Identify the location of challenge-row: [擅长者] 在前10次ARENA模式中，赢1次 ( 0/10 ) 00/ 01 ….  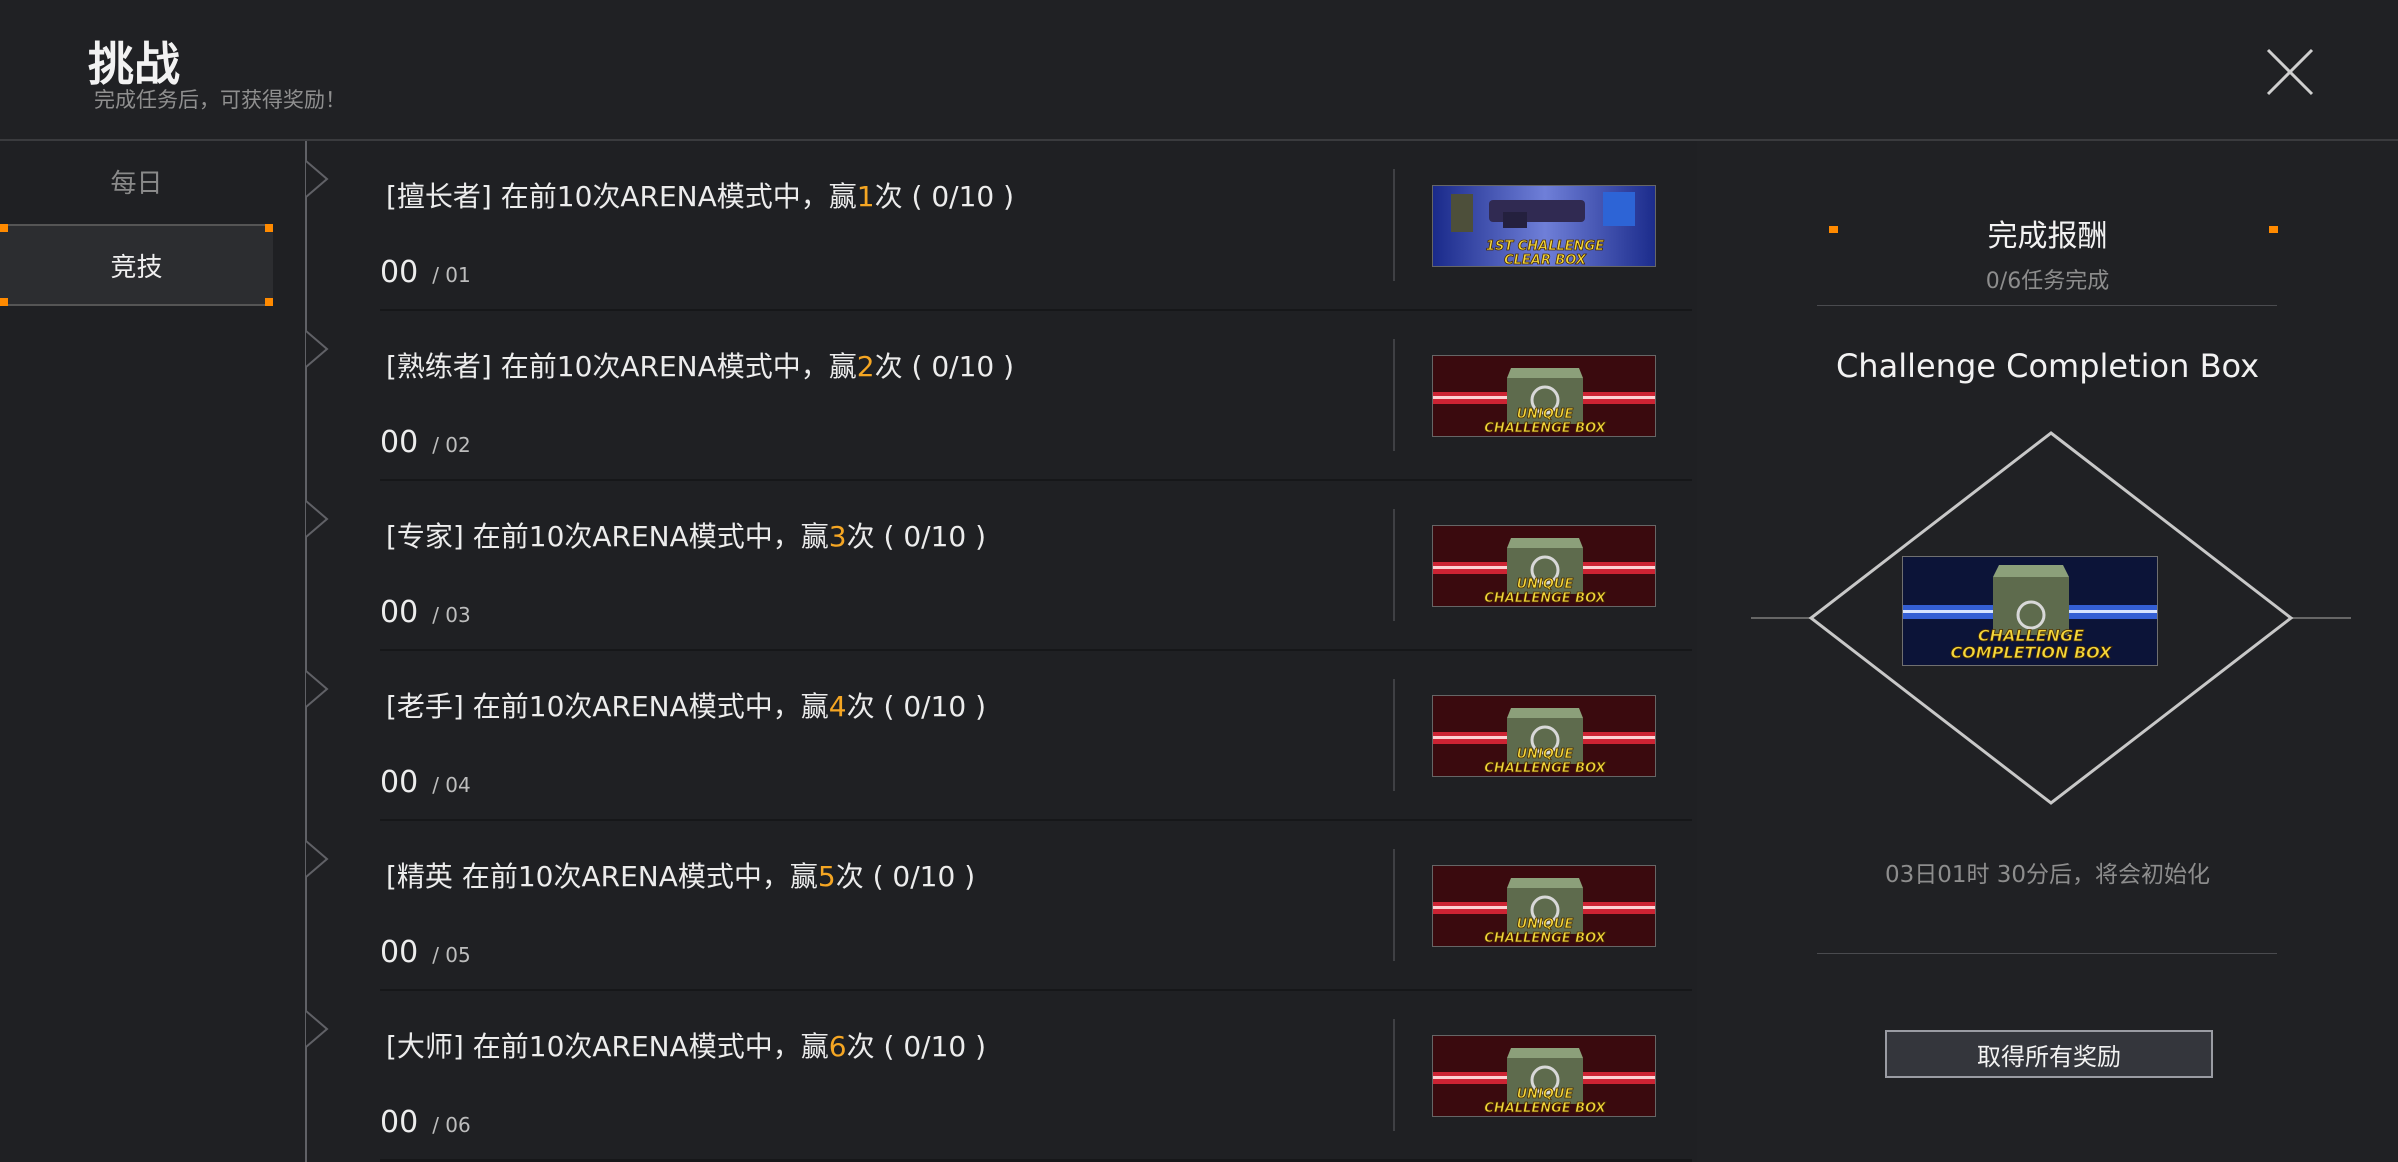
(1036, 226).